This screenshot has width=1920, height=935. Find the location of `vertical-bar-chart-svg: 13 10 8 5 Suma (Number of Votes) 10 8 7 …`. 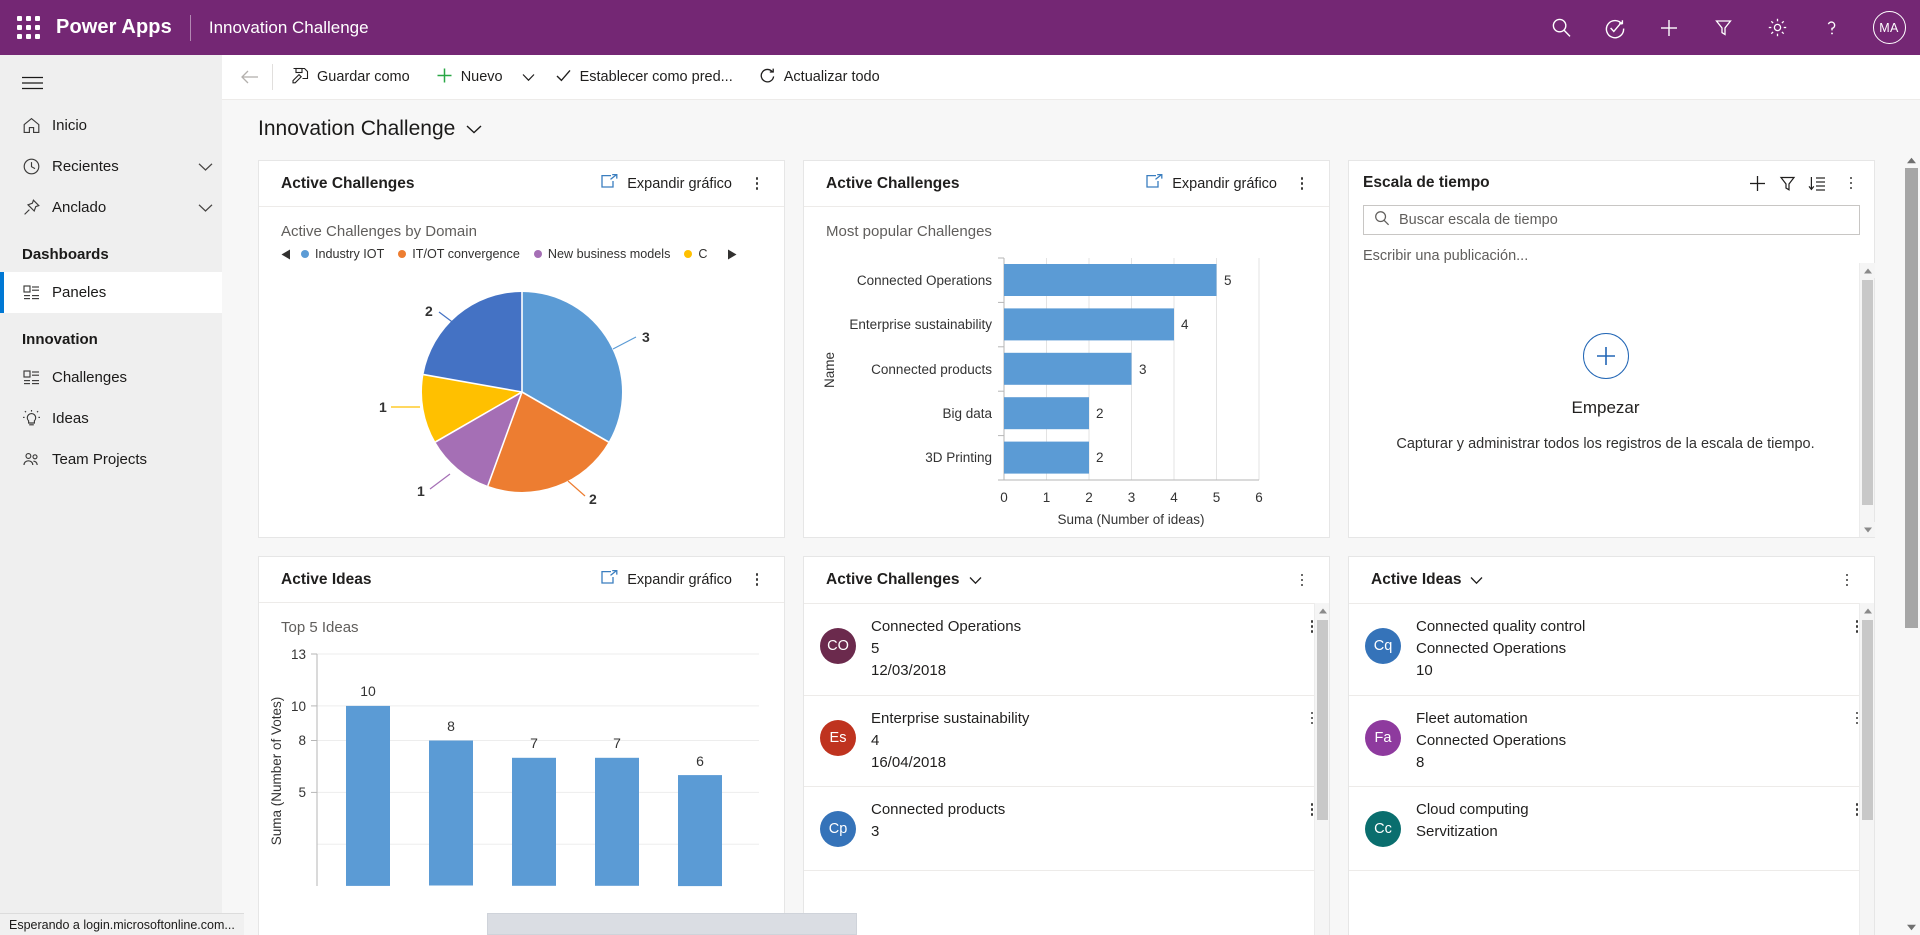

vertical-bar-chart-svg: 13 10 8 5 Suma (Number of Votes) 10 8 7 … is located at coordinates (514, 767).